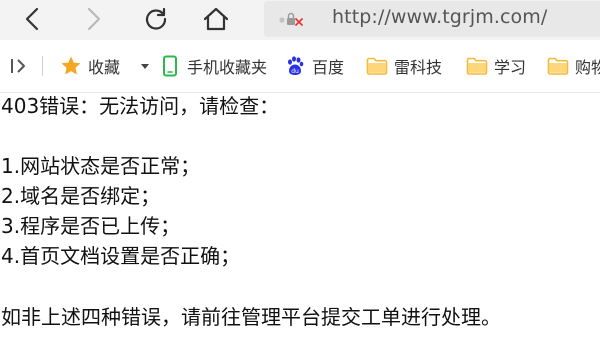 The height and width of the screenshot is (346, 600). What do you see at coordinates (71, 66) in the screenshot?
I see `star-icon` at bounding box center [71, 66].